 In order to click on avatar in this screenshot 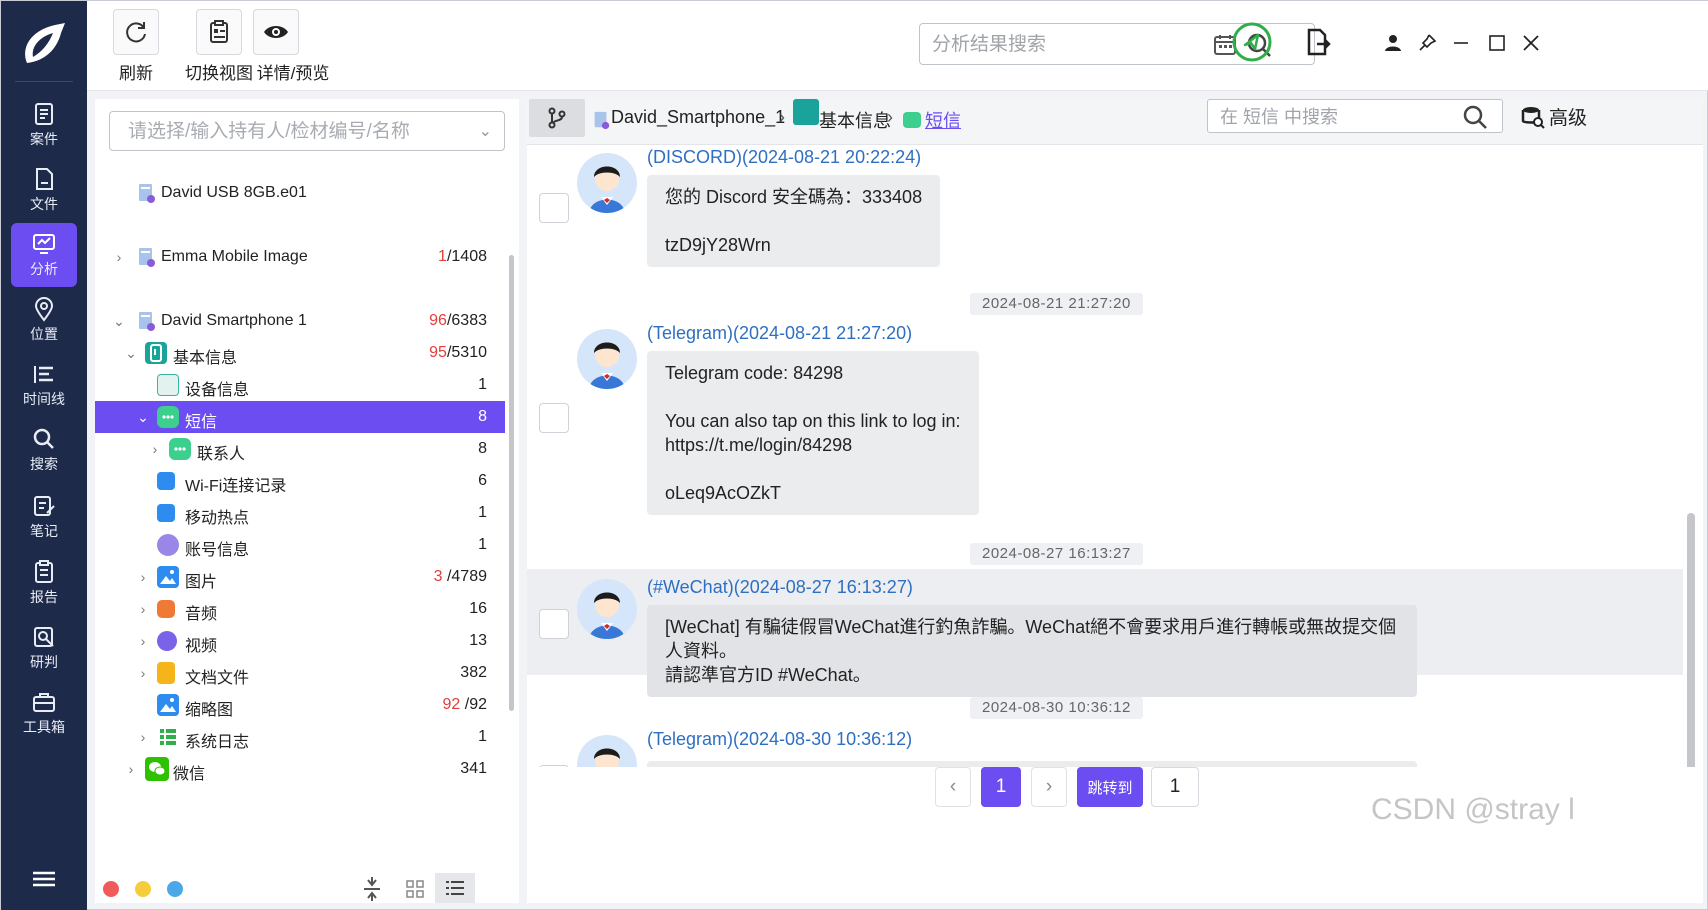, I will do `click(607, 609)`.